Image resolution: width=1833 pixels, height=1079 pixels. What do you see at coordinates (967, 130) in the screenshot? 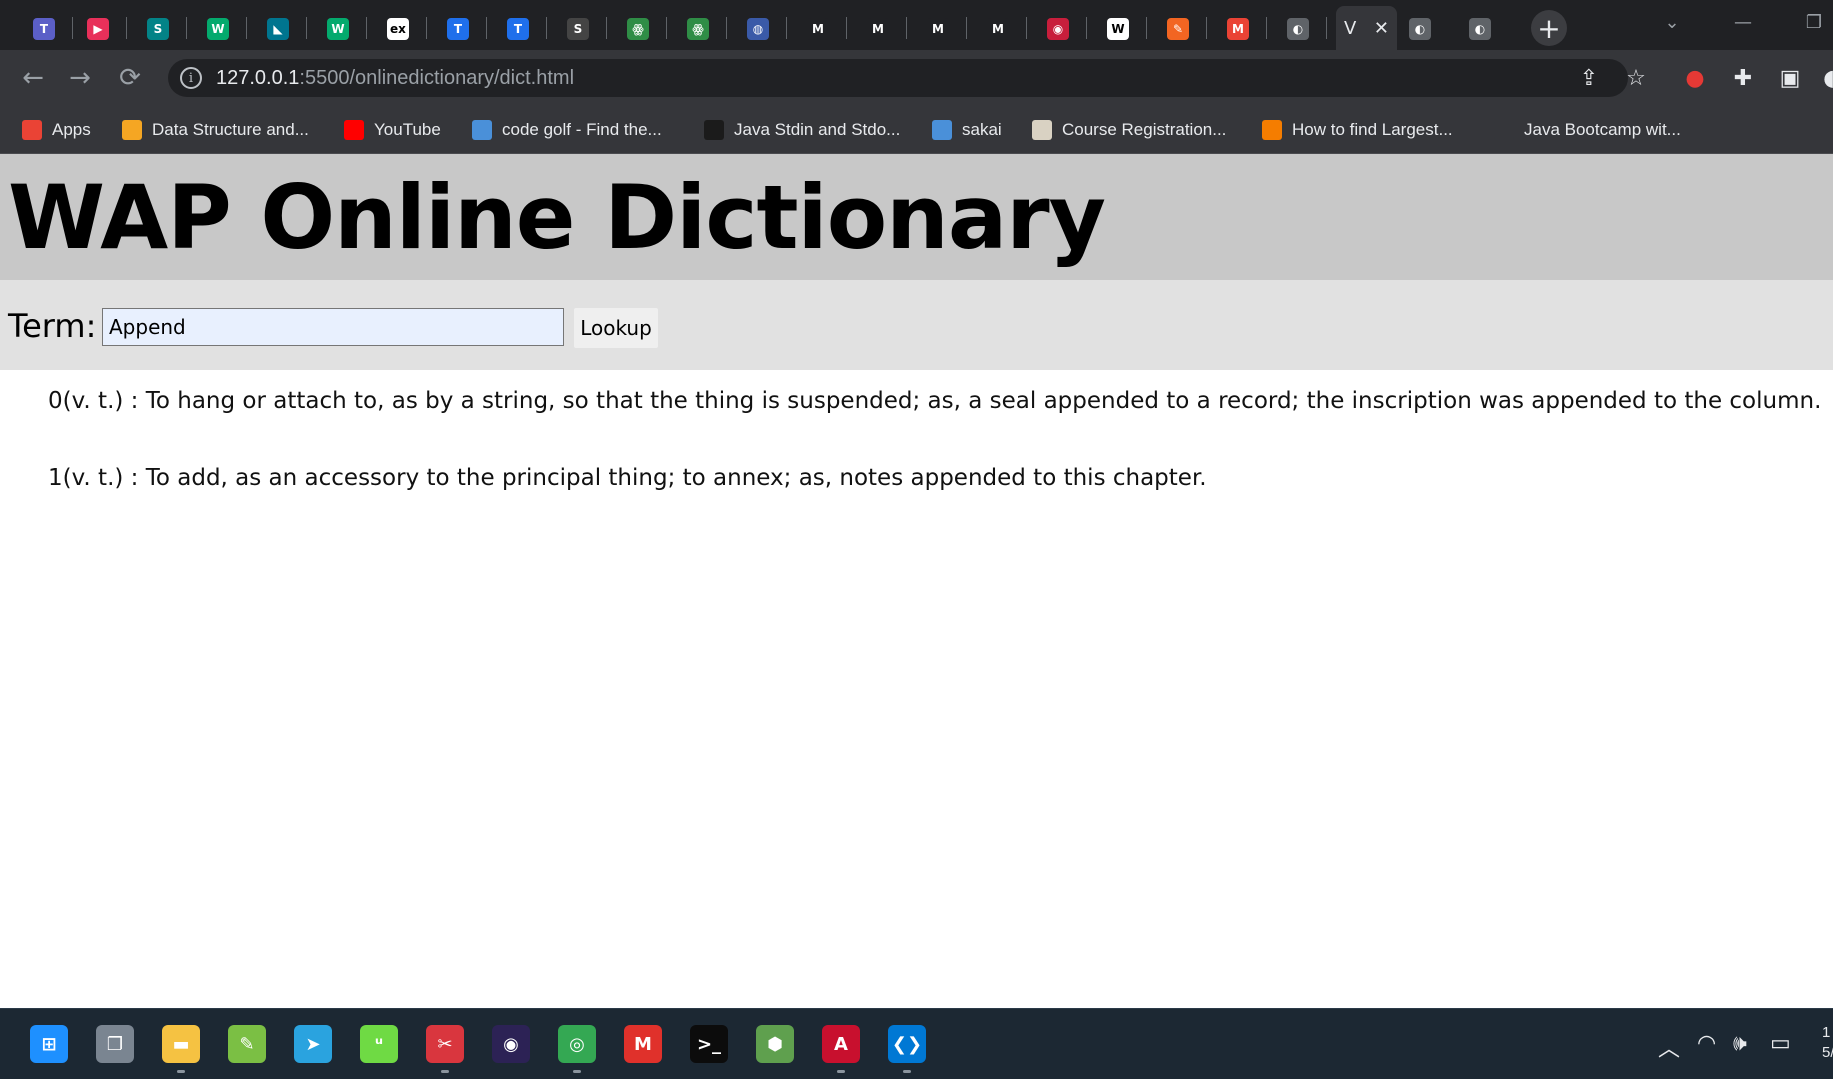
I see `bookmark-item: sakai` at bounding box center [967, 130].